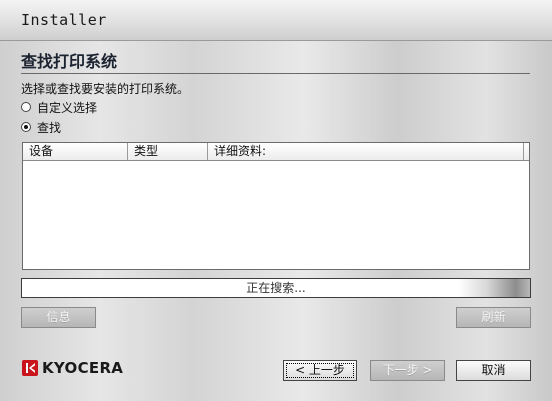 Image resolution: width=552 pixels, height=401 pixels. Describe the element at coordinates (493, 317) in the screenshot. I see `refresh-button: 刷新` at that location.